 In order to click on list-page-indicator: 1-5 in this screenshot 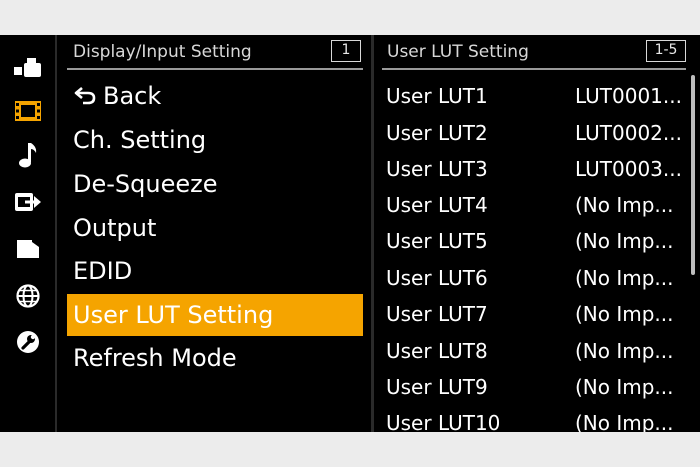, I will do `click(666, 51)`.